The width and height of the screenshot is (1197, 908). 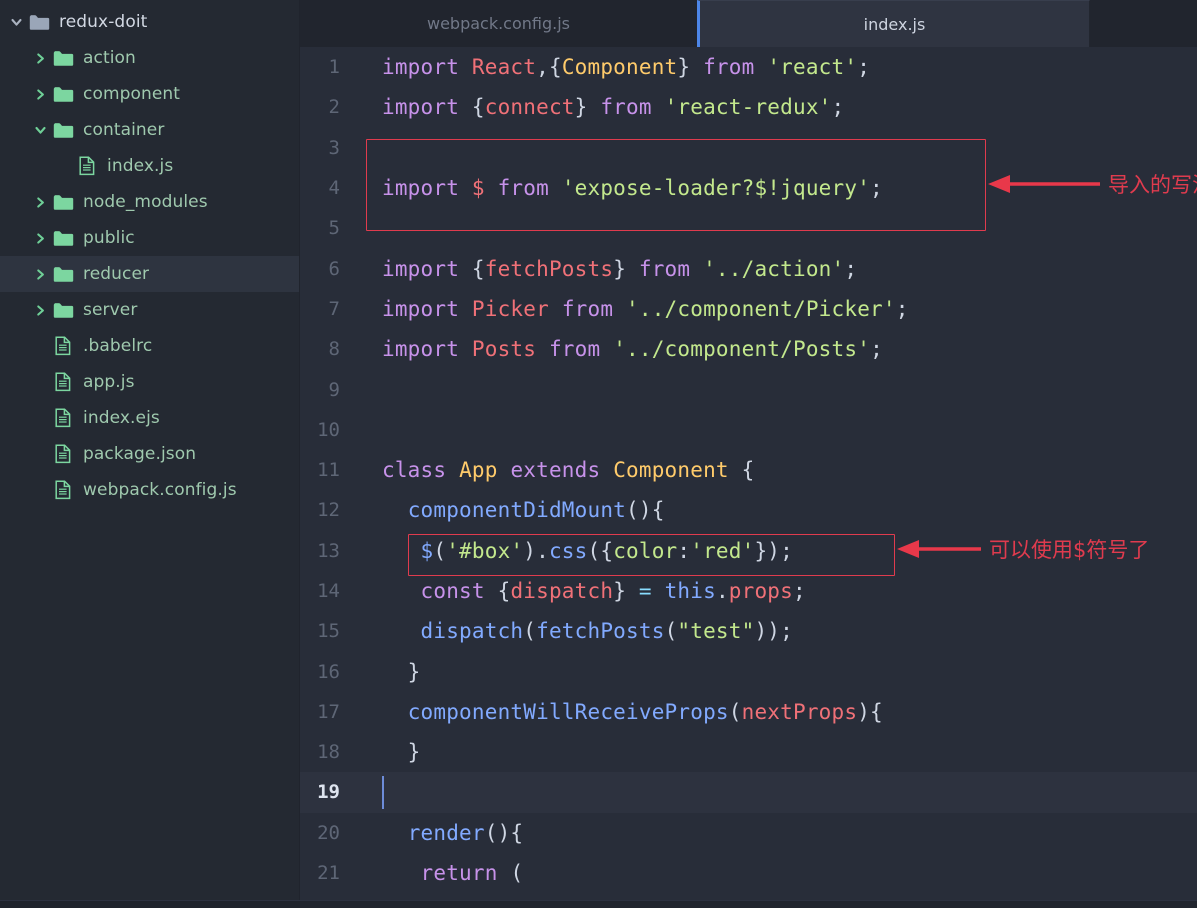 I want to click on code-line: 8 import Posts from '../component/Posts';, so click(x=748, y=349).